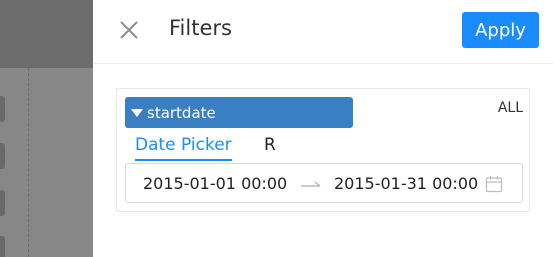 This screenshot has width=553, height=257. Describe the element at coordinates (406, 183) in the screenshot. I see `end-date-input: 2015-01-31 00:00:00` at that location.